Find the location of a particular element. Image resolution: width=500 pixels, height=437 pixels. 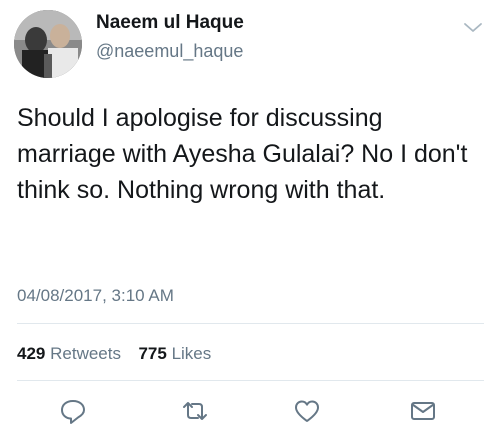

retweets-count: 429 is located at coordinates (31, 353).